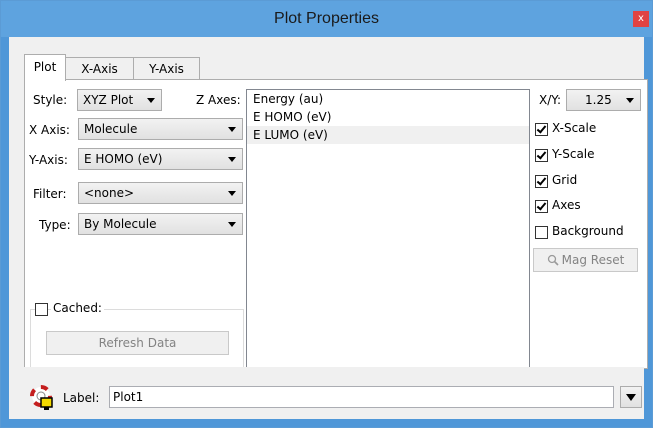 The image size is (653, 428). What do you see at coordinates (50, 194) in the screenshot?
I see `filter-label: Filter:` at bounding box center [50, 194].